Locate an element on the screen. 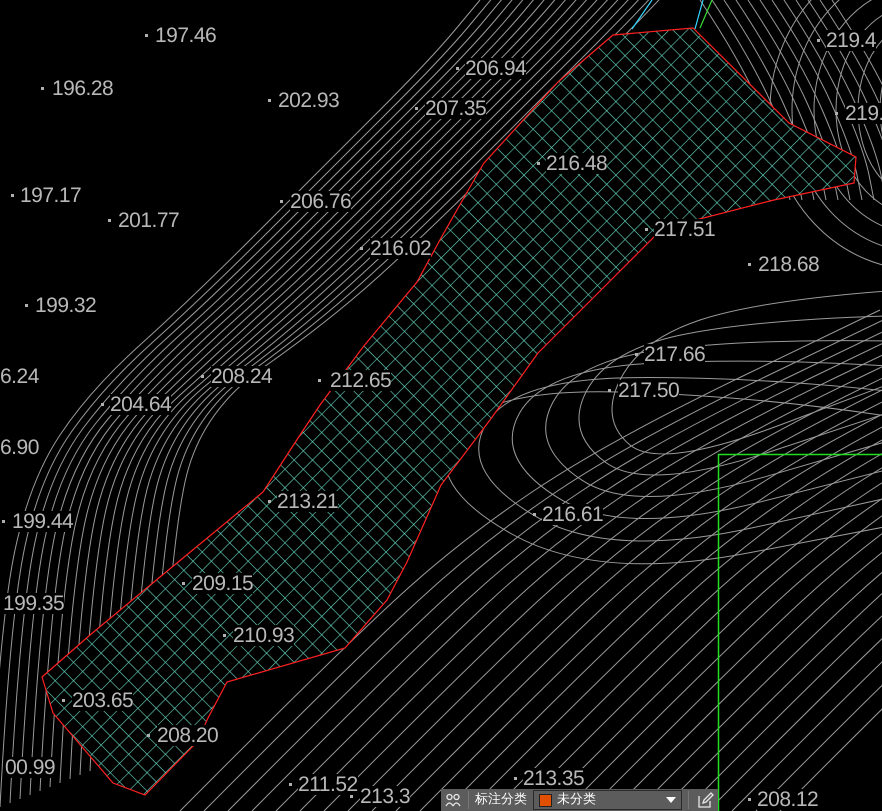 This screenshot has width=882, height=811. elevation-label: 206.94 is located at coordinates (495, 68).